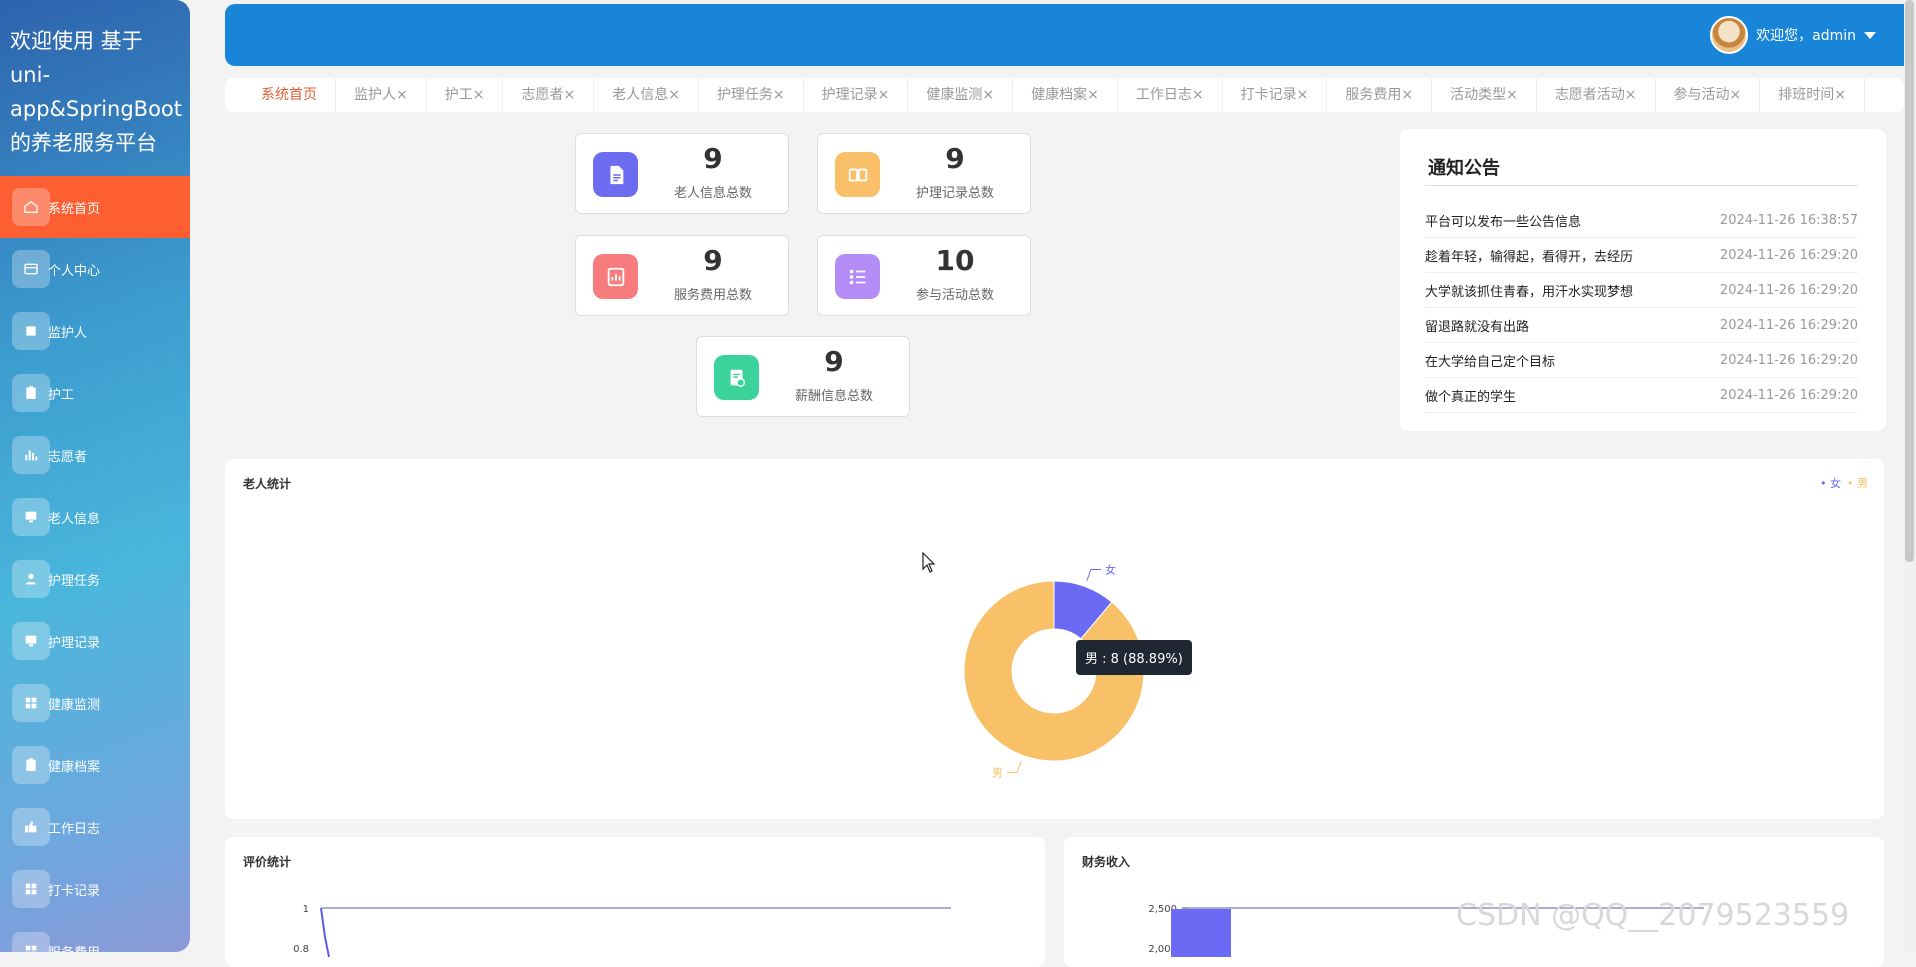 The height and width of the screenshot is (967, 1916). What do you see at coordinates (95, 765) in the screenshot?
I see `sidebar-item: 健康档案` at bounding box center [95, 765].